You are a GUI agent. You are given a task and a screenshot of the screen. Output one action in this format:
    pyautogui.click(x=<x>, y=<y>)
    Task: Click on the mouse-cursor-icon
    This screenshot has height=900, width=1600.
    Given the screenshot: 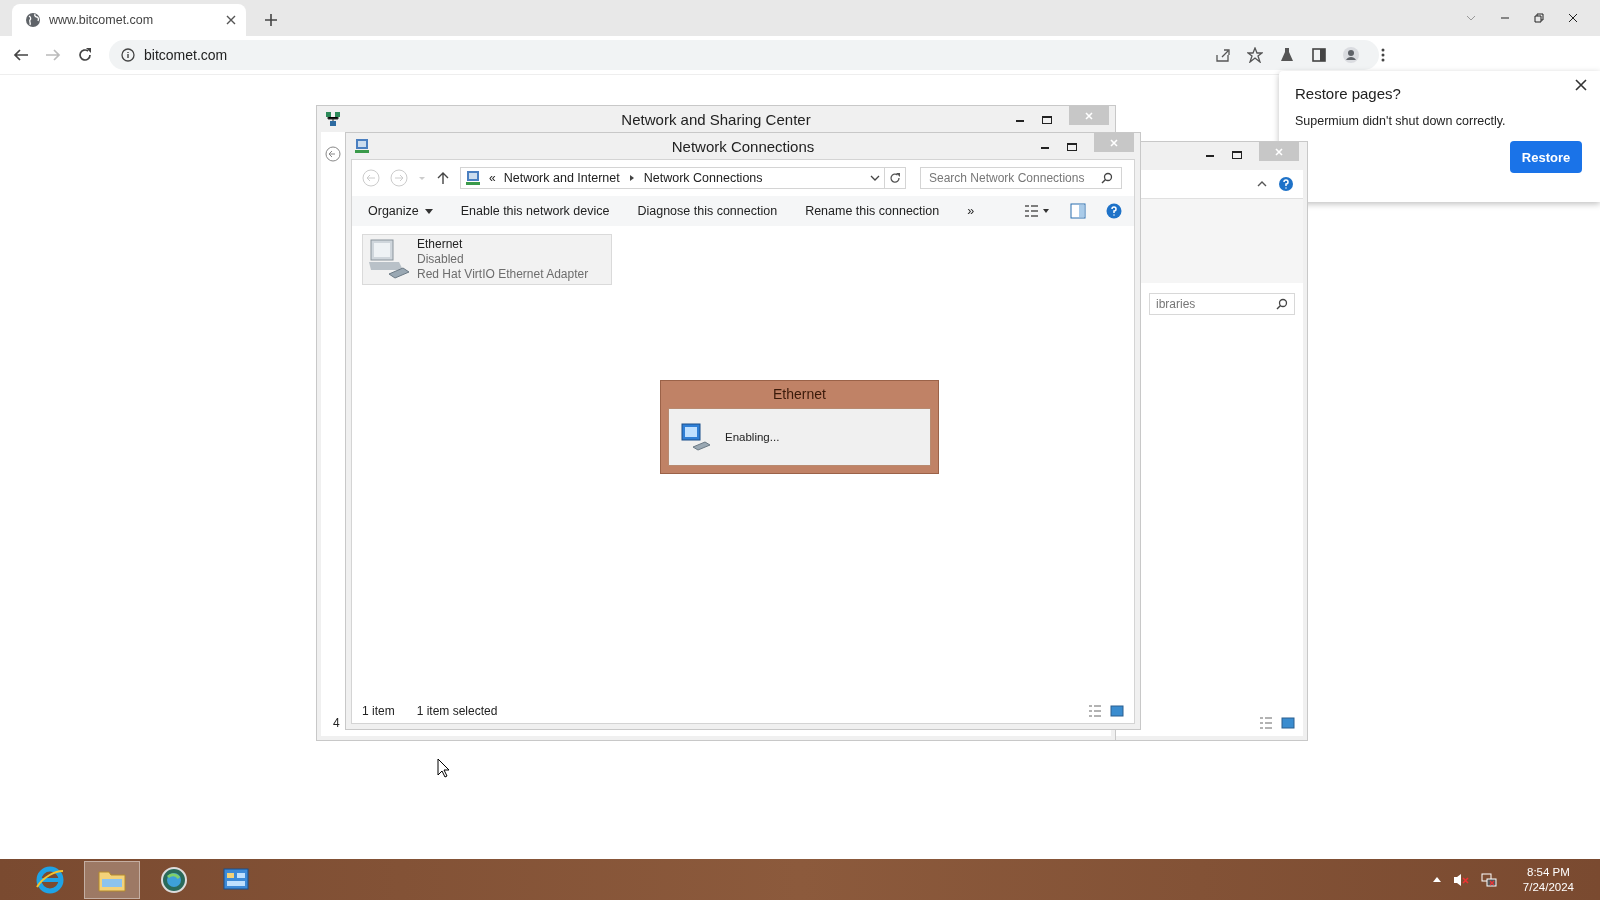 What is the action you would take?
    pyautogui.click(x=443, y=768)
    